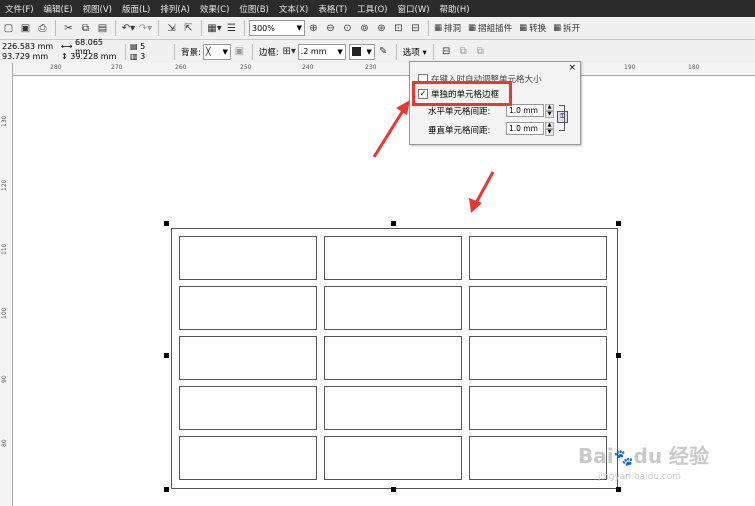 The height and width of the screenshot is (506, 755). Describe the element at coordinates (484, 187) in the screenshot. I see `arrow-to-table` at that location.